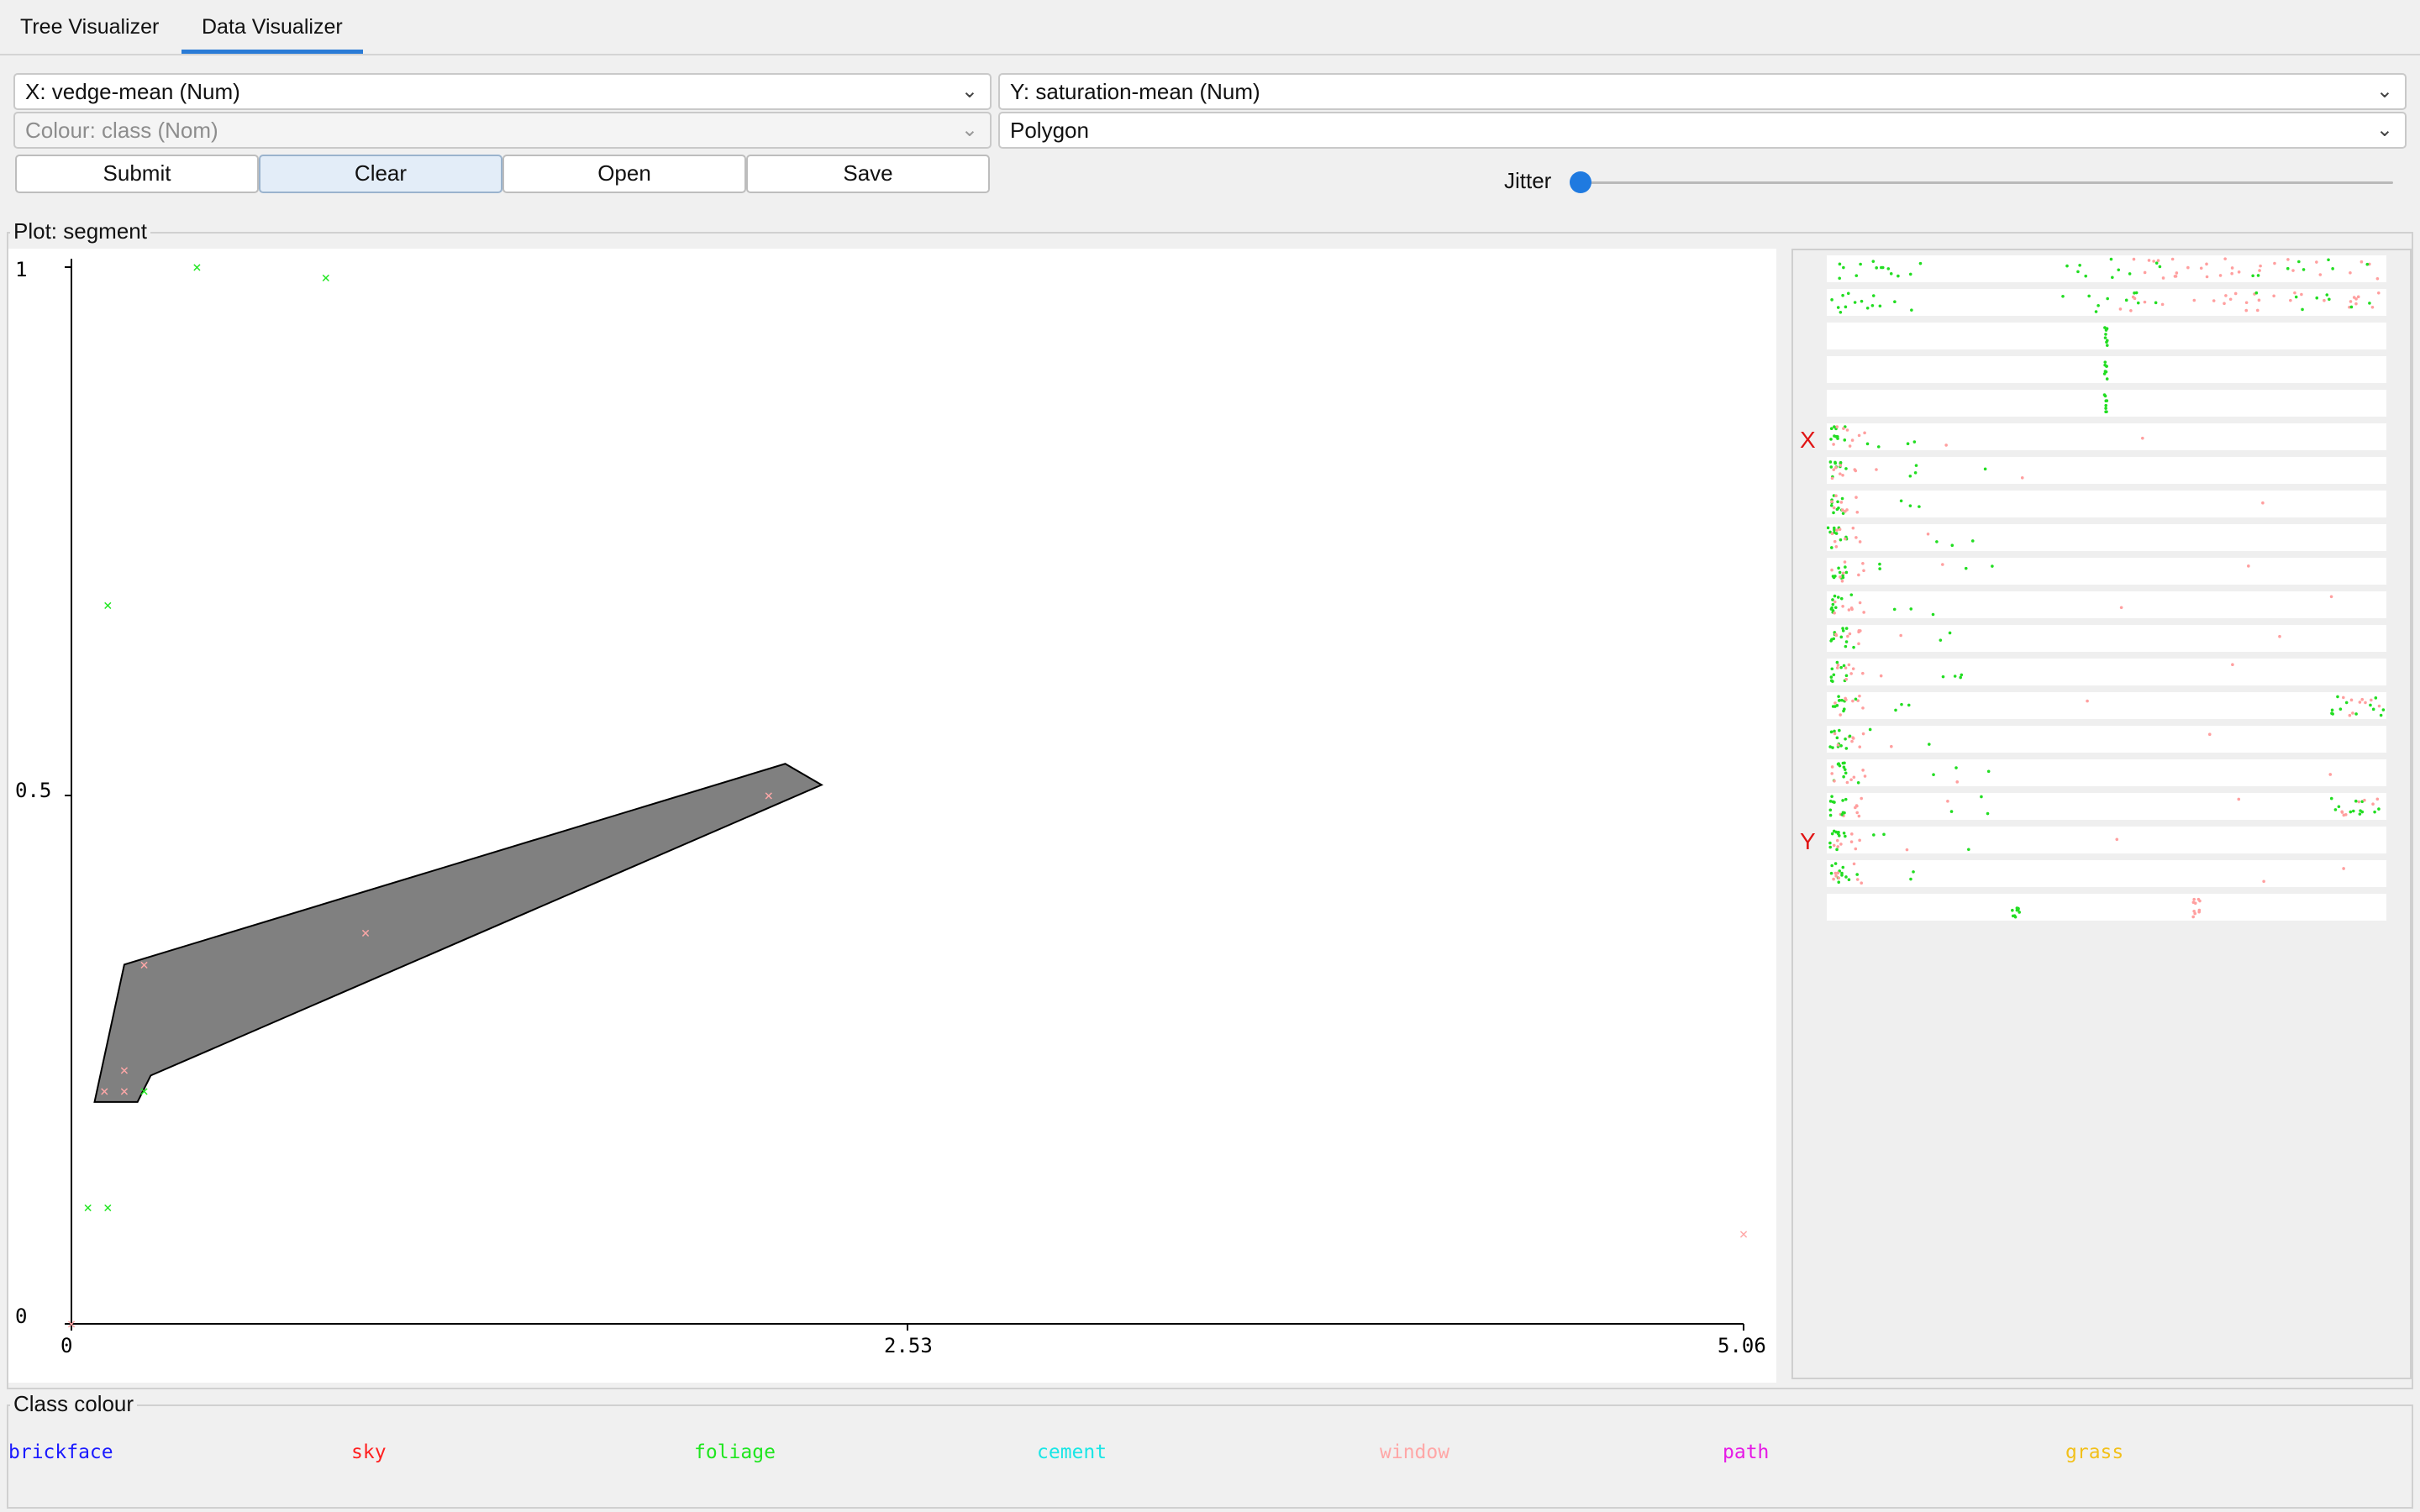 The height and width of the screenshot is (1512, 2420). I want to click on legend-item-path: path, so click(1746, 1452).